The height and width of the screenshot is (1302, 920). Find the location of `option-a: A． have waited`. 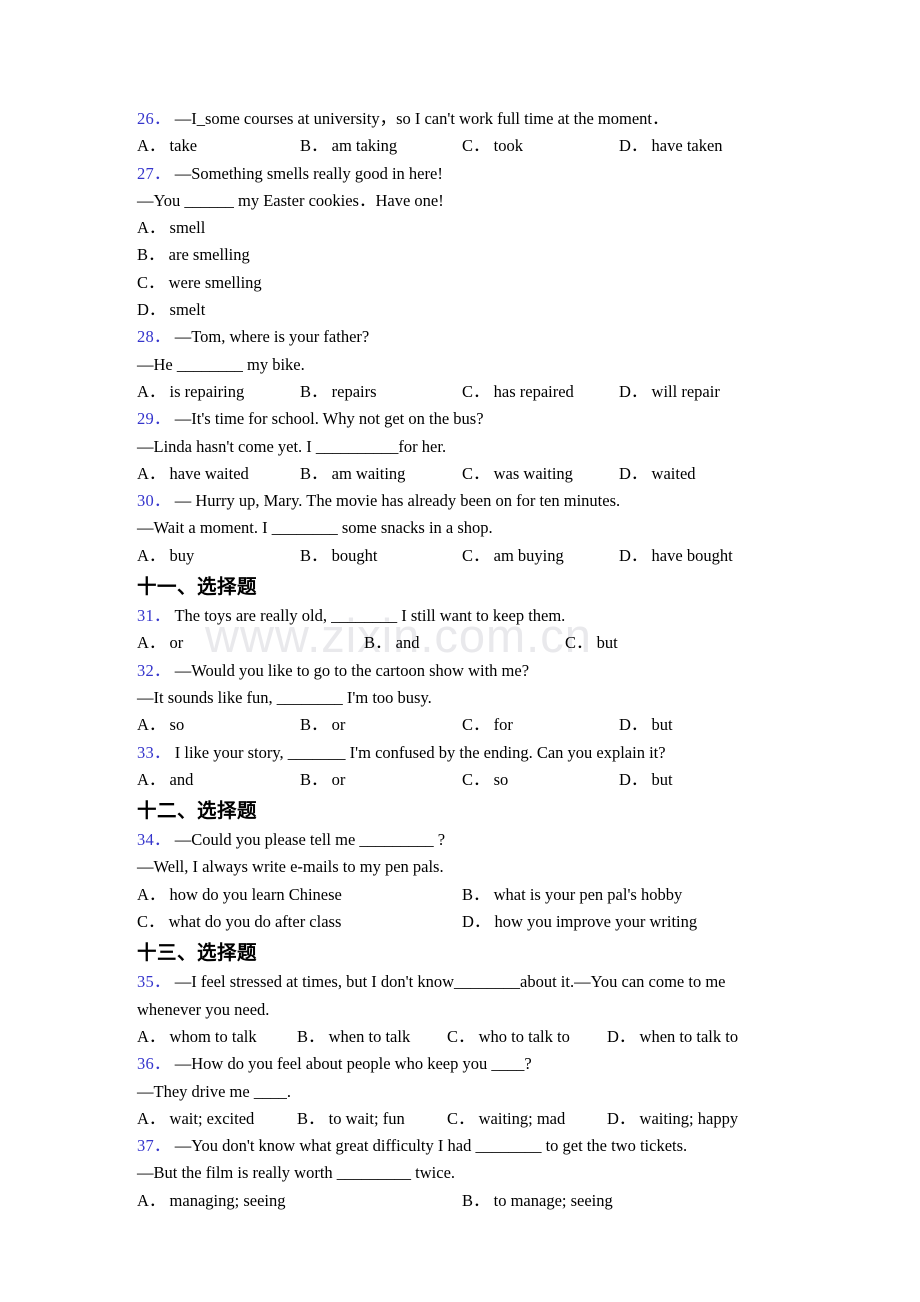

option-a: A． have waited is located at coordinates (193, 473).